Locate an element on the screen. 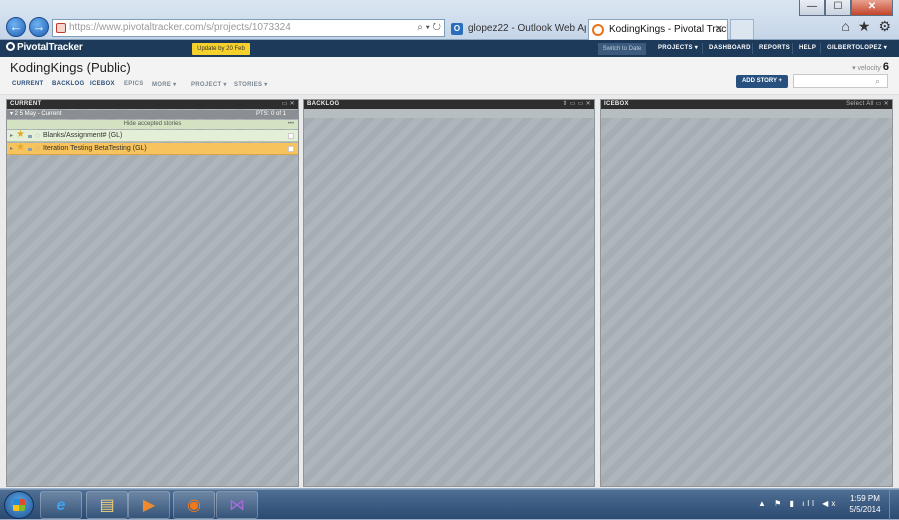 The image size is (899, 520). browser-tools: ⌂ ★ ⚙ is located at coordinates (866, 26).